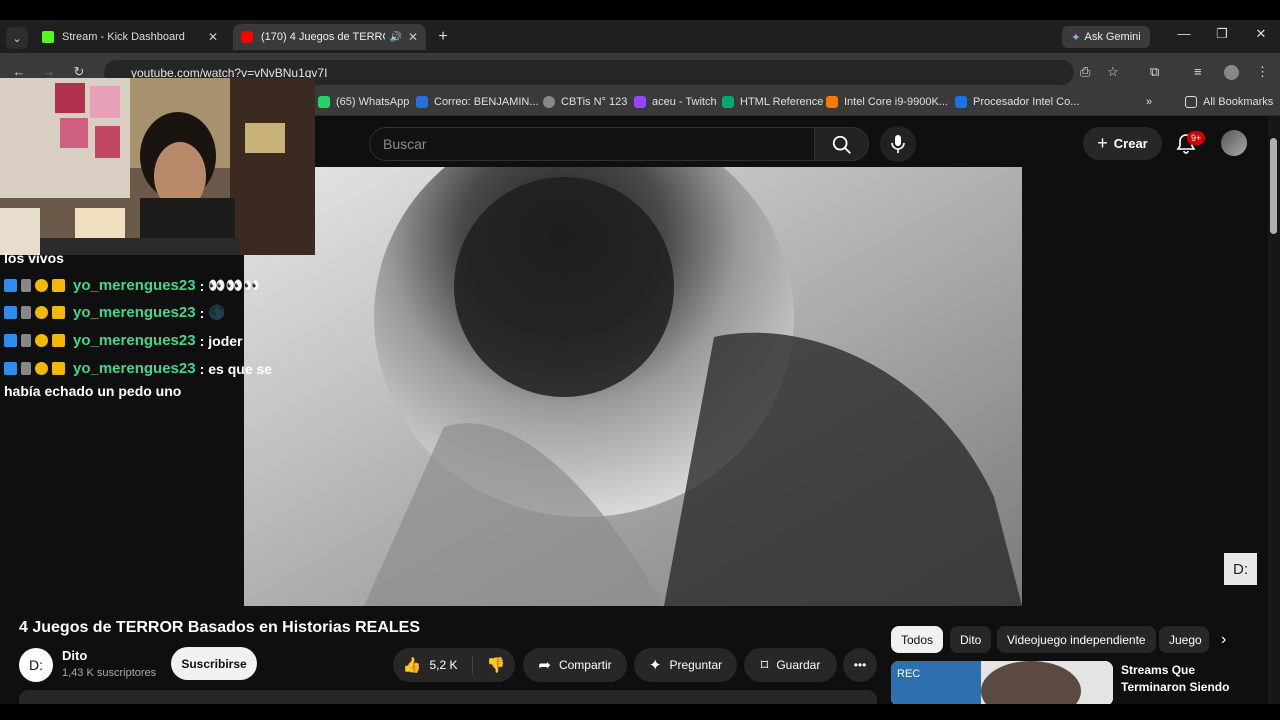  What do you see at coordinates (640, 102) in the screenshot?
I see `twitch-icon` at bounding box center [640, 102].